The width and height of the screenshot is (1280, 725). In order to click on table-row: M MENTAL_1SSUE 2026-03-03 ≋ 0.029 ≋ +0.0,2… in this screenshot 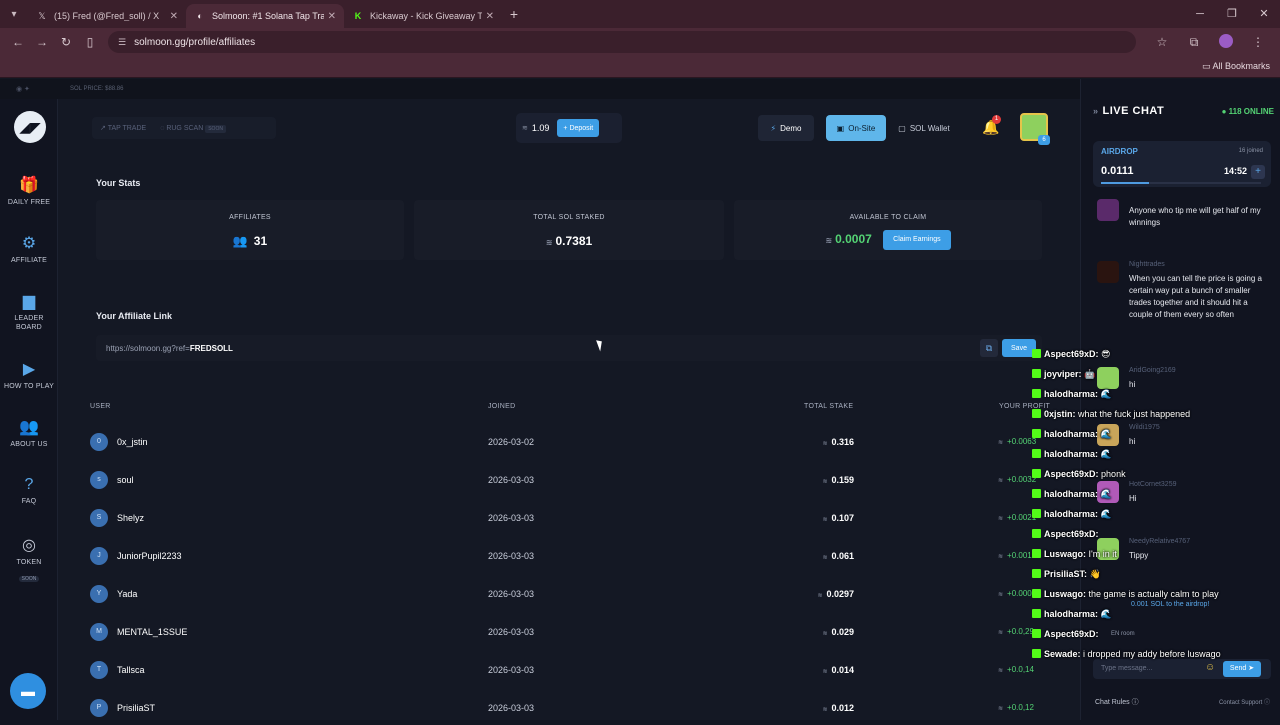, I will do `click(584, 632)`.